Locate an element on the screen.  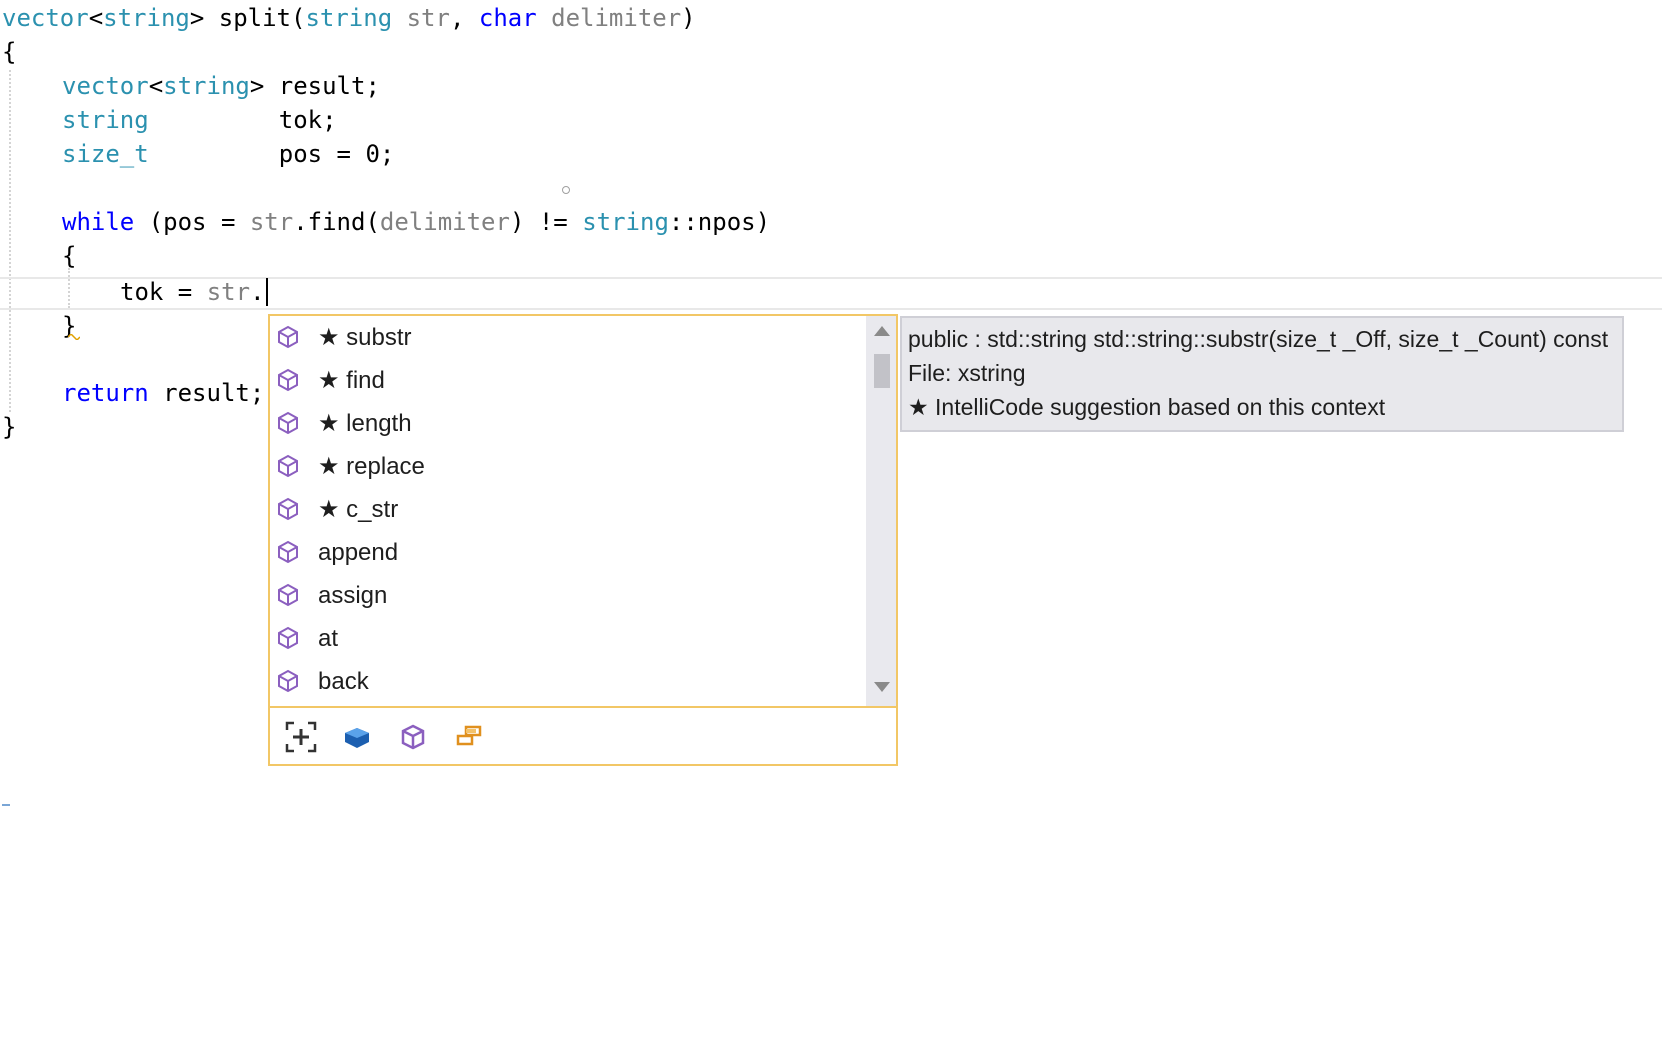
code-token: while is located at coordinates (98, 222).